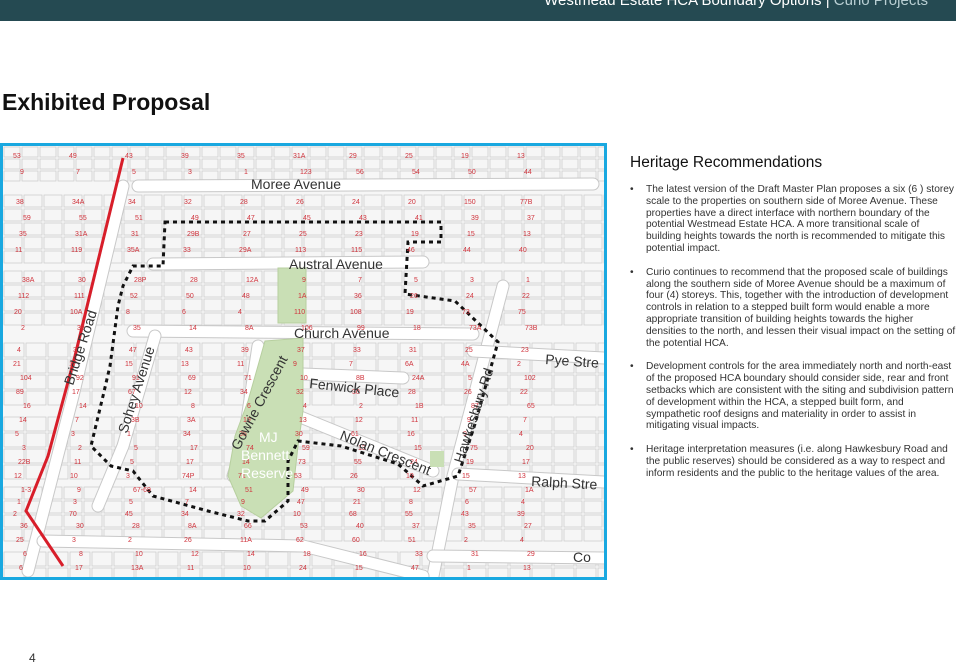 This screenshot has height=665, width=956. What do you see at coordinates (419, 406) in the screenshot?
I see `lot-number: 1B` at bounding box center [419, 406].